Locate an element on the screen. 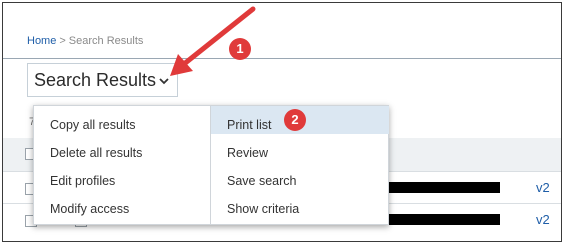 The height and width of the screenshot is (246, 566). menu-item-copy-all-results: Copy all results is located at coordinates (92, 125).